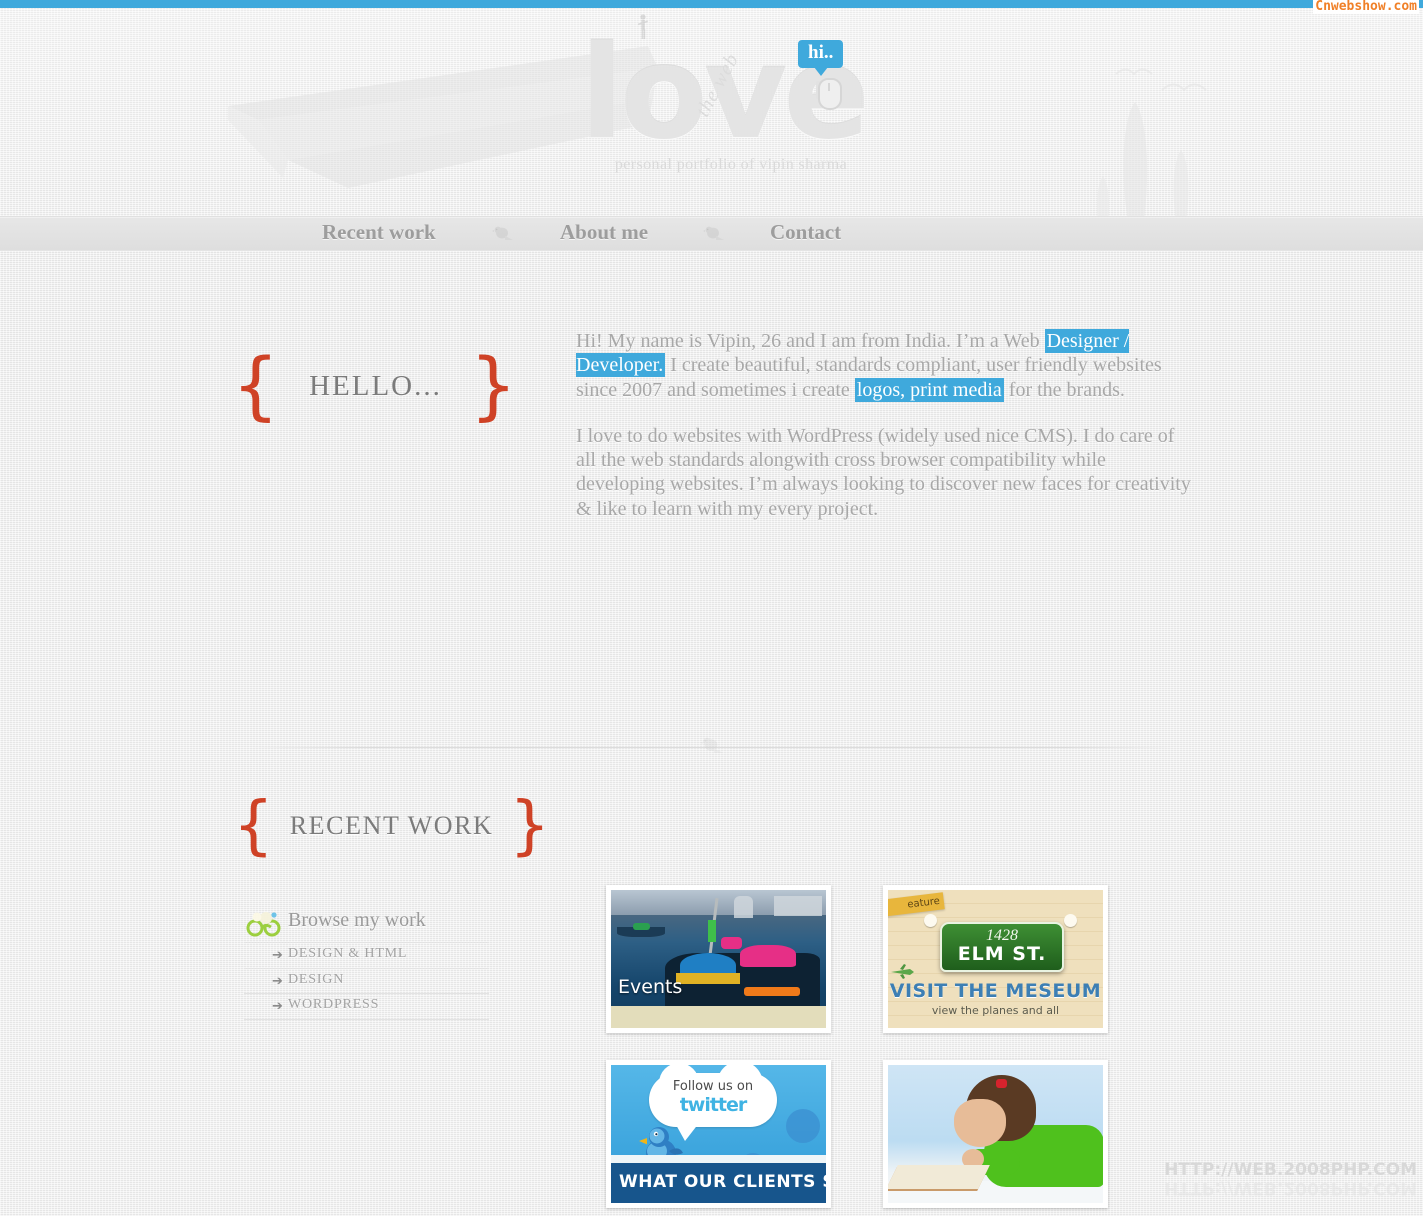 The image size is (1423, 1216). What do you see at coordinates (334, 1004) in the screenshot?
I see `filter-label: WORDPRESS` at bounding box center [334, 1004].